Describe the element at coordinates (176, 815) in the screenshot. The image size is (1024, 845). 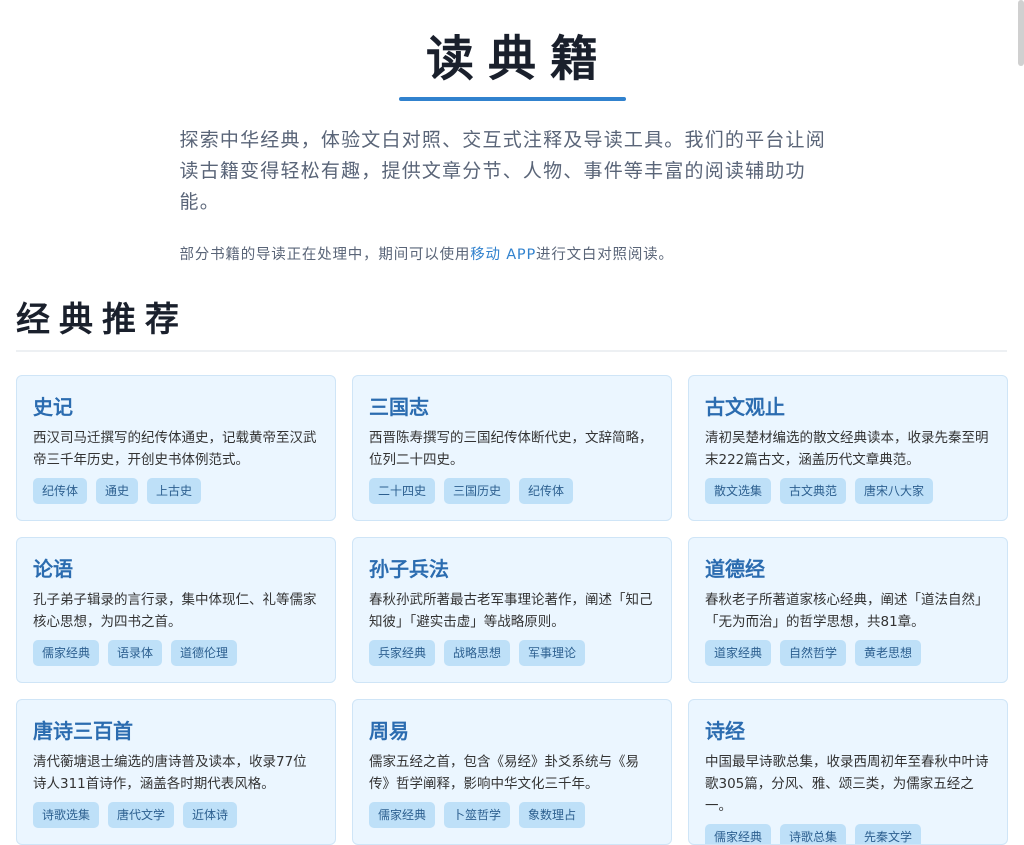
I see `book-tags: 诗歌选集 唐代文学 近体诗` at that location.